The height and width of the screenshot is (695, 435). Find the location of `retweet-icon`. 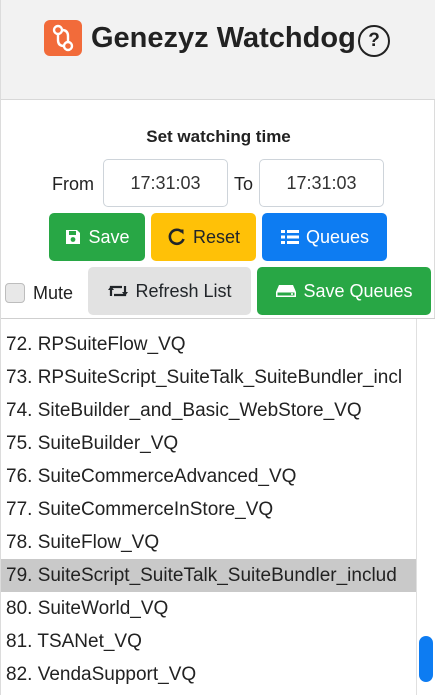

retweet-icon is located at coordinates (118, 291).